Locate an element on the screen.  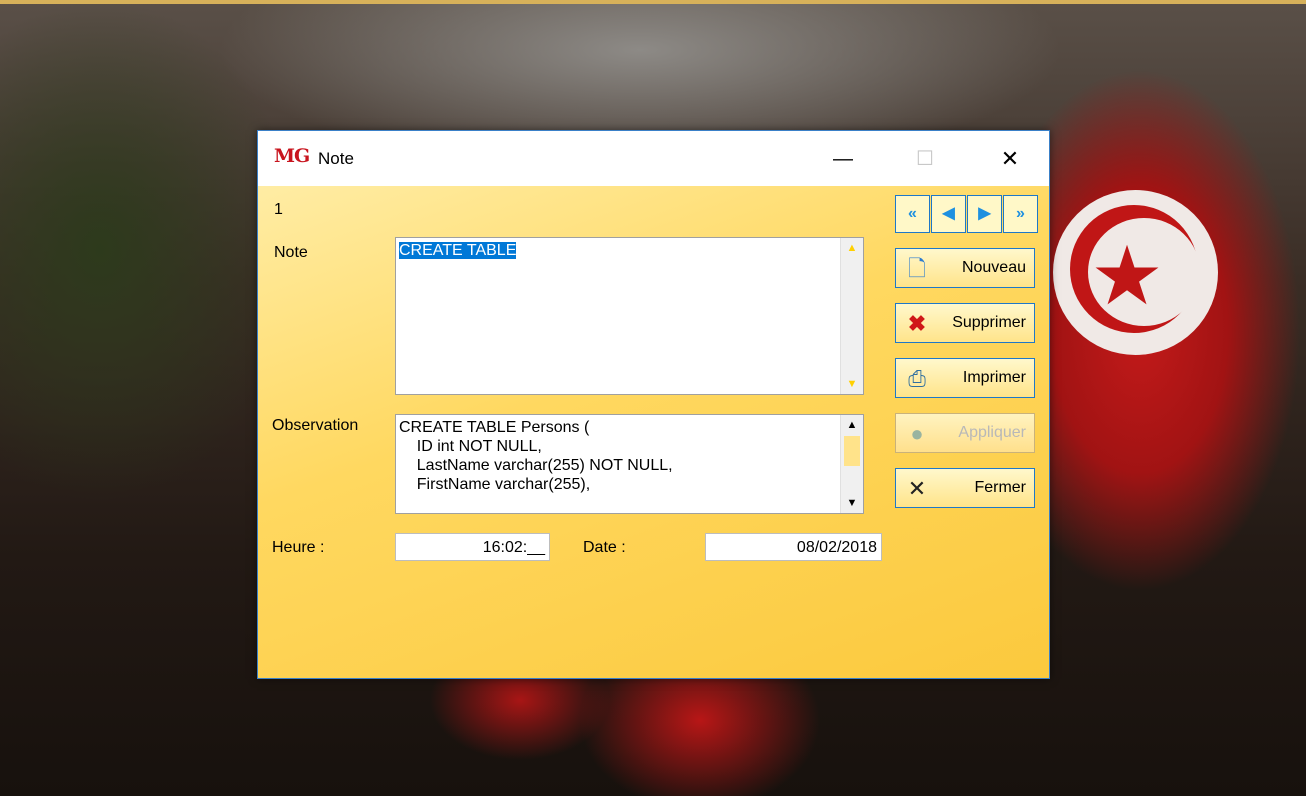
window-title: Note is located at coordinates (336, 158).